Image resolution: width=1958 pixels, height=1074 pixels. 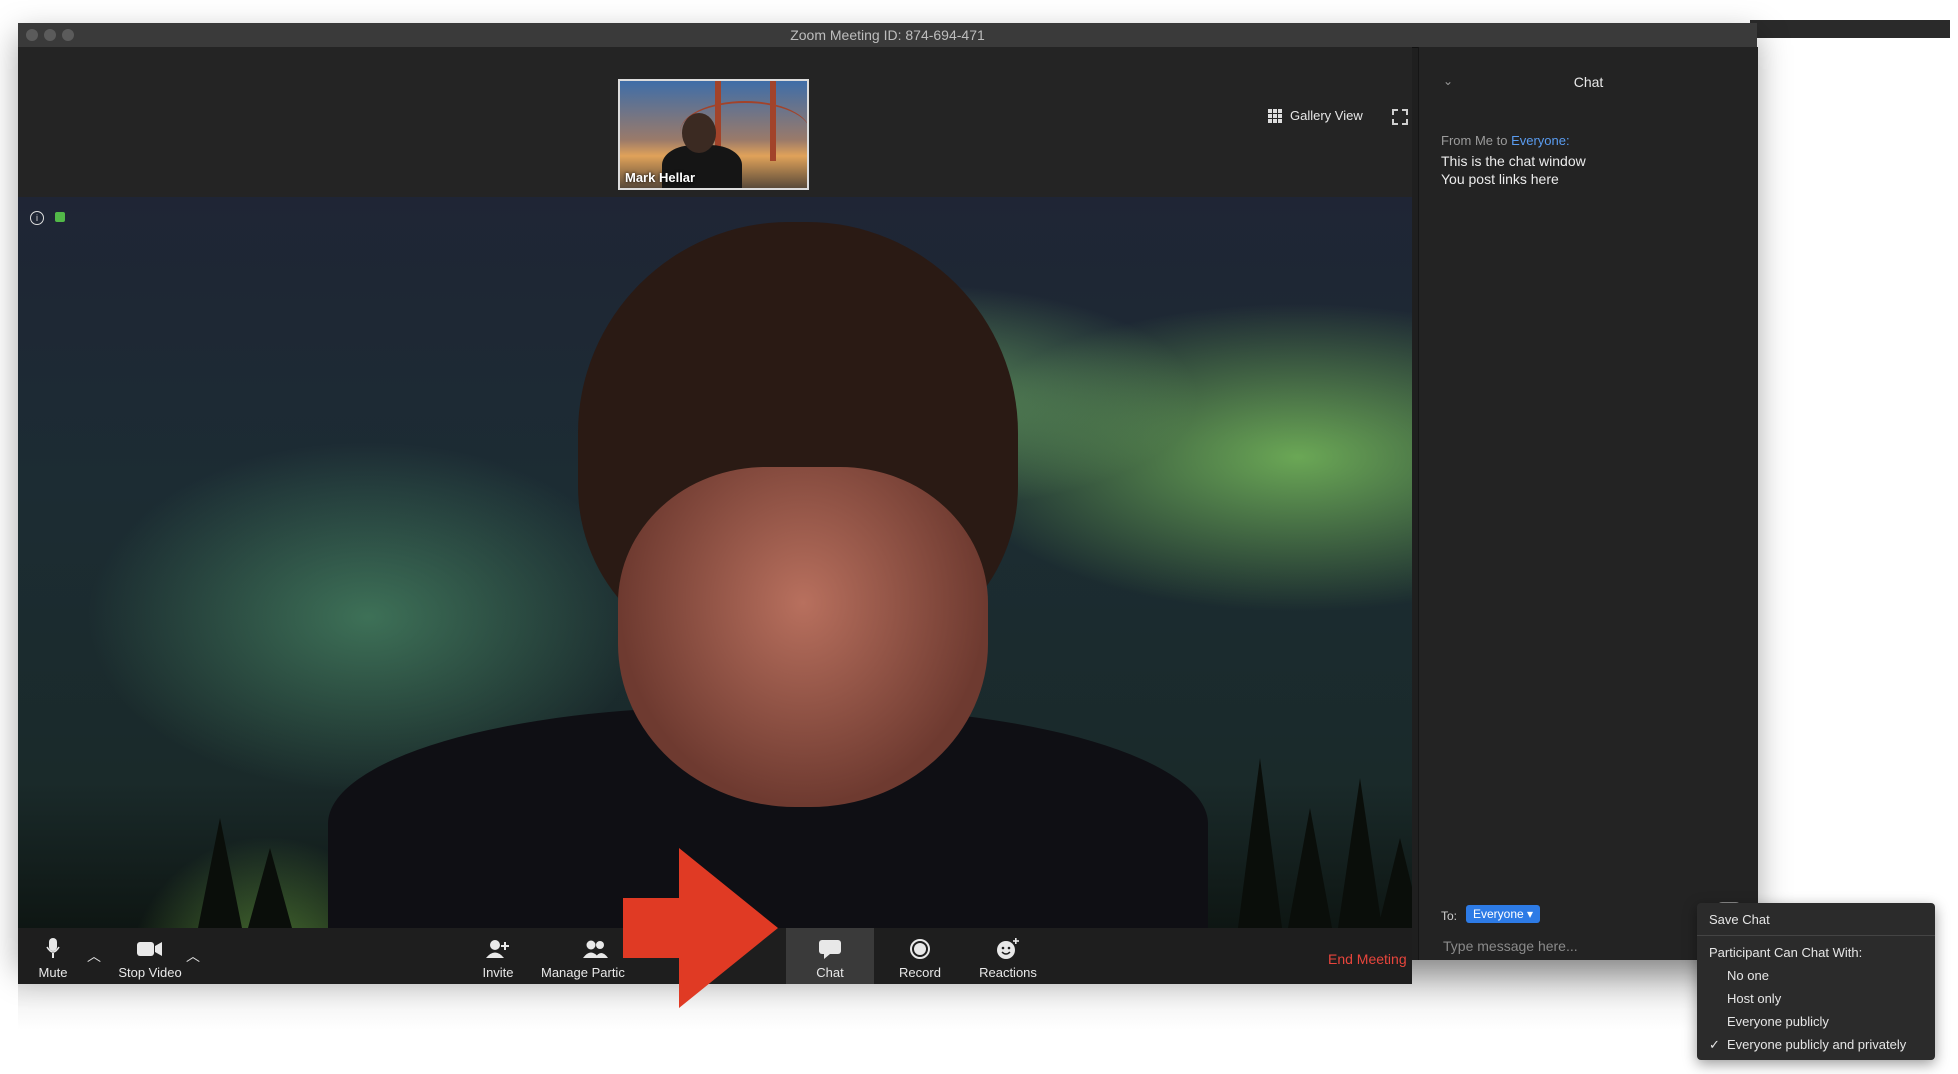 What do you see at coordinates (1326, 115) in the screenshot?
I see `gallery-view-label: Gallery View` at bounding box center [1326, 115].